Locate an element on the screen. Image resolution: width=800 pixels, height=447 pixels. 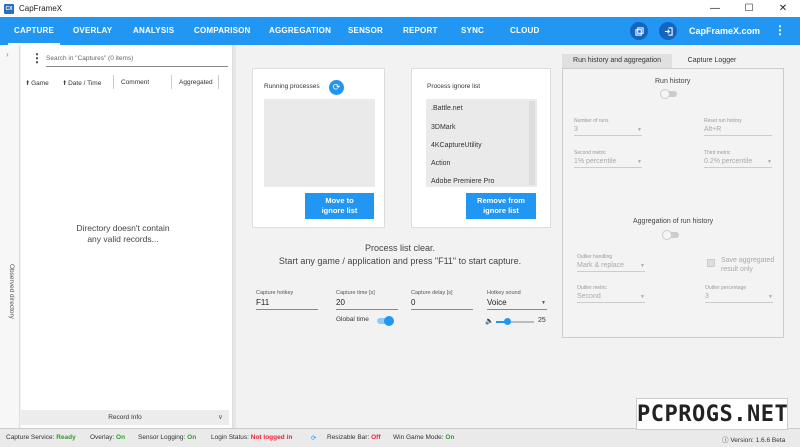
ignore-list-scrollbar is located at coordinates (532, 143).